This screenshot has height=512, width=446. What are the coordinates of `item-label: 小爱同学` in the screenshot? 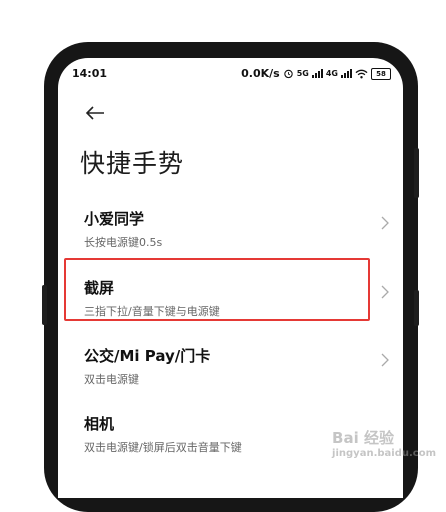 It's located at (114, 219).